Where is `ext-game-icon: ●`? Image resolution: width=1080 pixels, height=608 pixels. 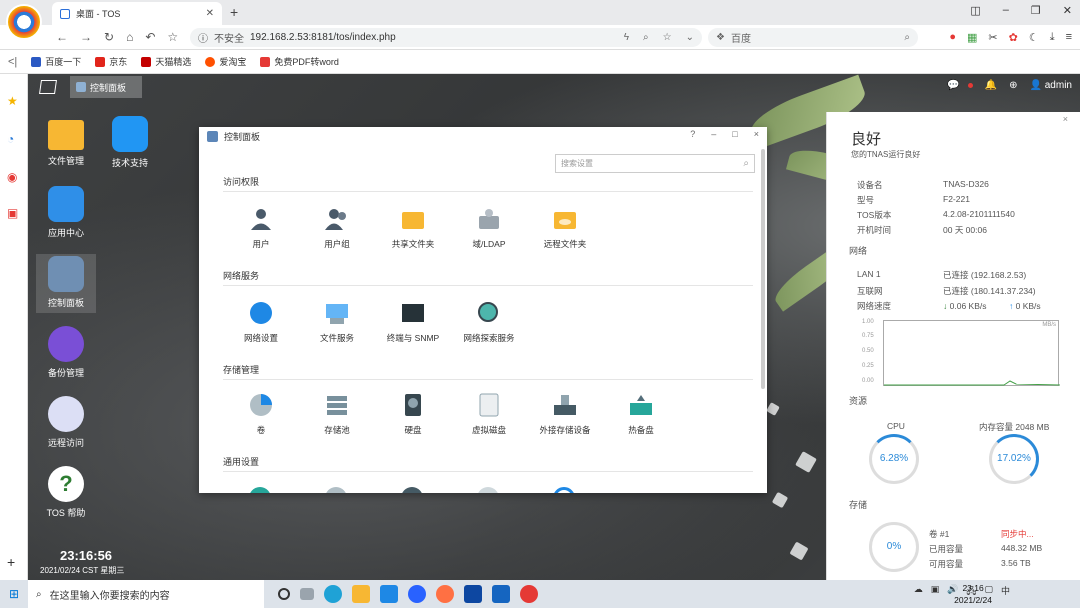
ext-game-icon: ● is located at coordinates (952, 37).